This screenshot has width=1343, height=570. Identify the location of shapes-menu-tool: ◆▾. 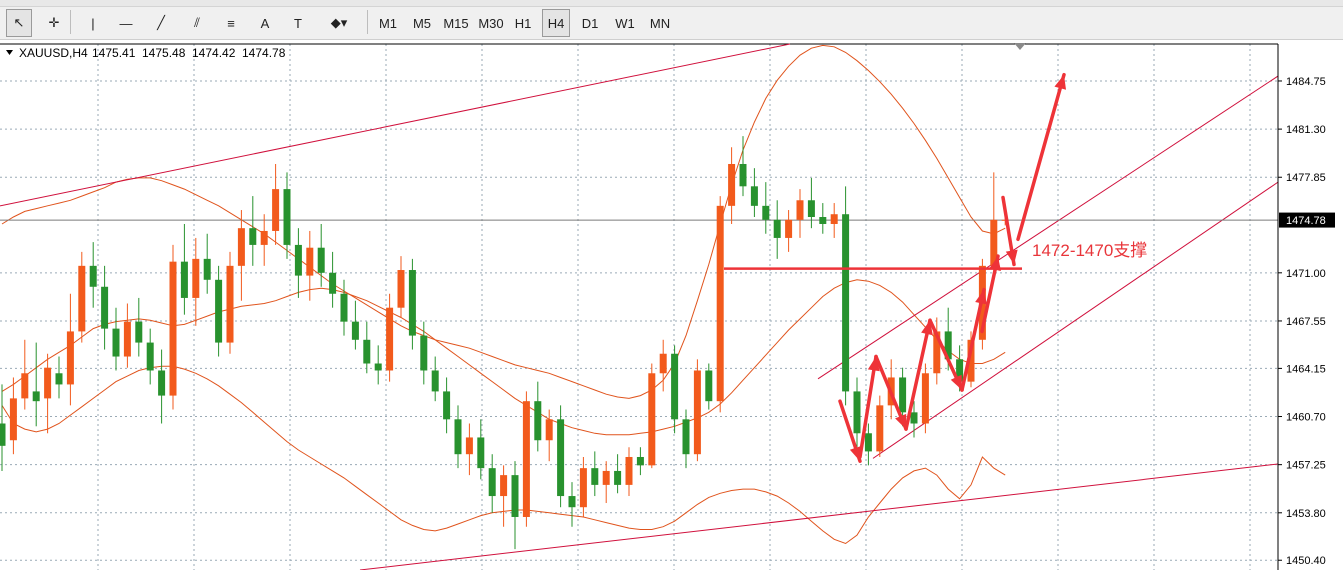
(339, 23).